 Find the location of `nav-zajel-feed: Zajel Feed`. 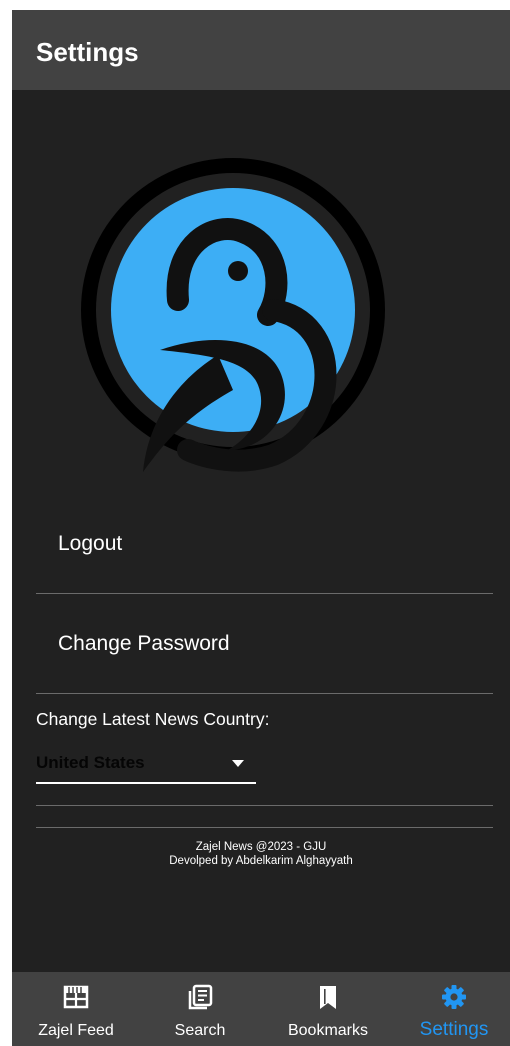

nav-zajel-feed: Zajel Feed is located at coordinates (76, 1009).